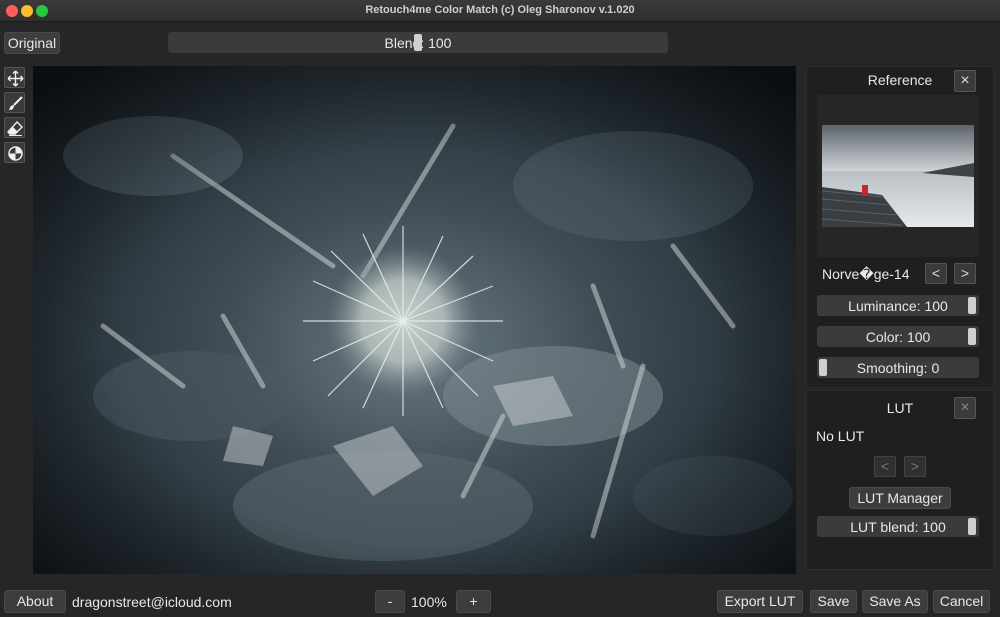  Describe the element at coordinates (32, 43) in the screenshot. I see `original-button: Original` at that location.